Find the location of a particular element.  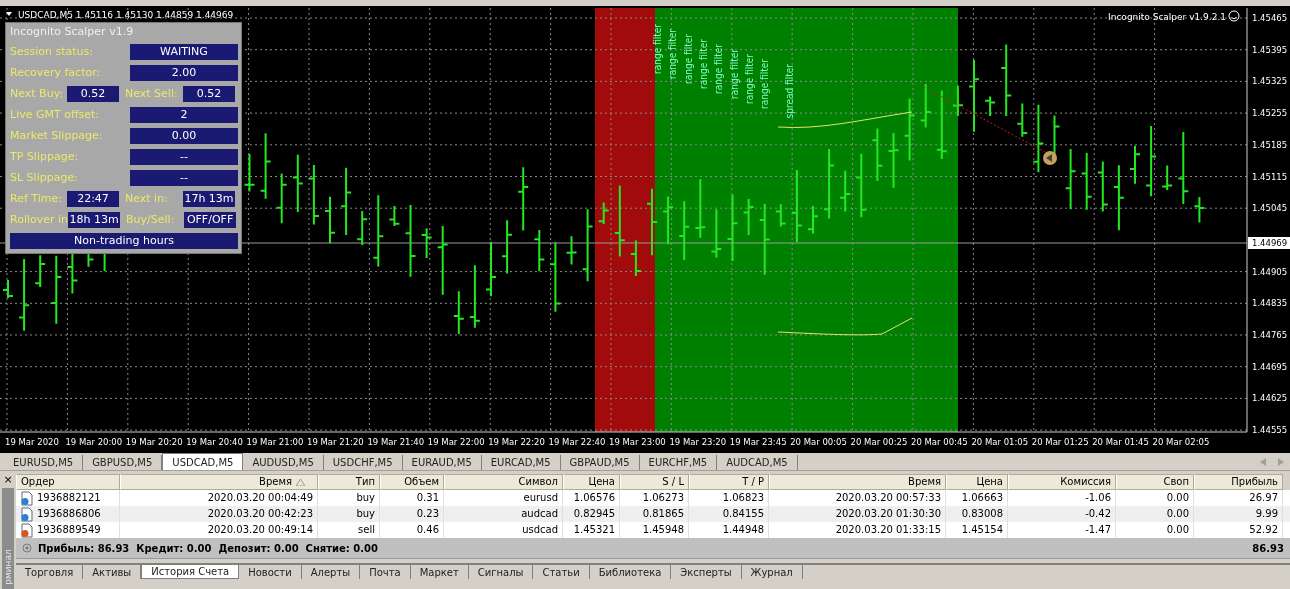

symbol-tab: EURCHF,M5 is located at coordinates (678, 462).